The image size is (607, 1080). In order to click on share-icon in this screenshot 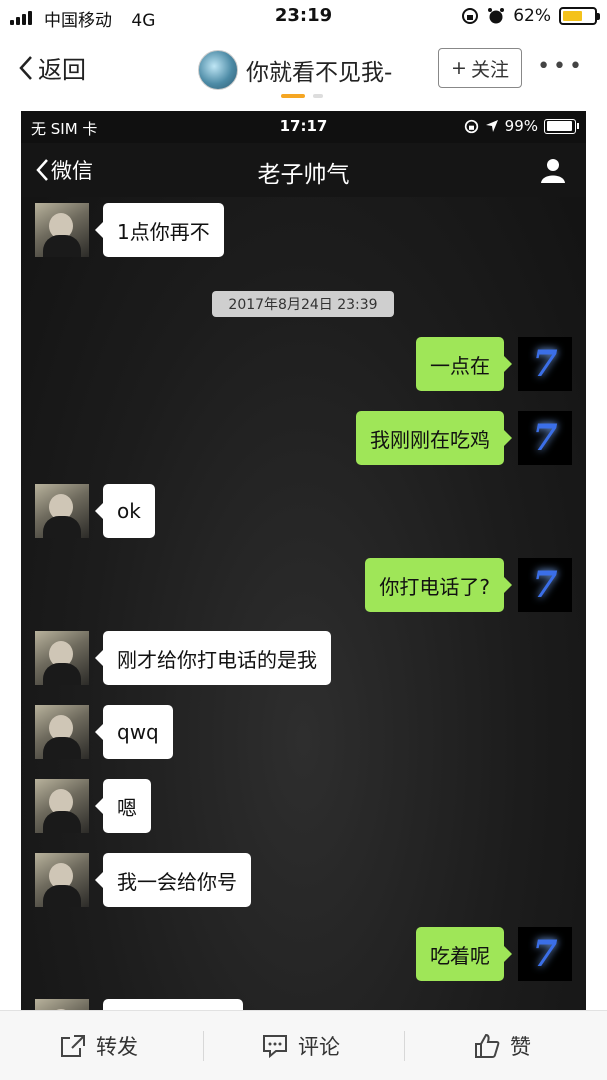, I will do `click(73, 1046)`.